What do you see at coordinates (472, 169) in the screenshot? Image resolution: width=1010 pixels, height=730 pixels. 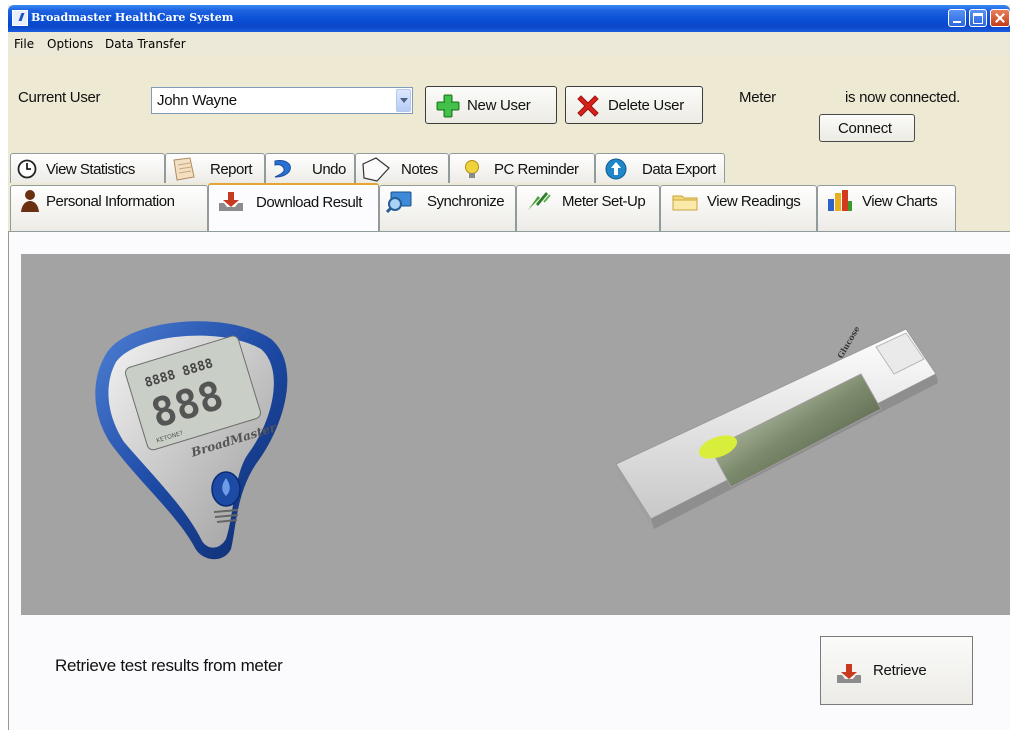 I see `bulb-icon` at bounding box center [472, 169].